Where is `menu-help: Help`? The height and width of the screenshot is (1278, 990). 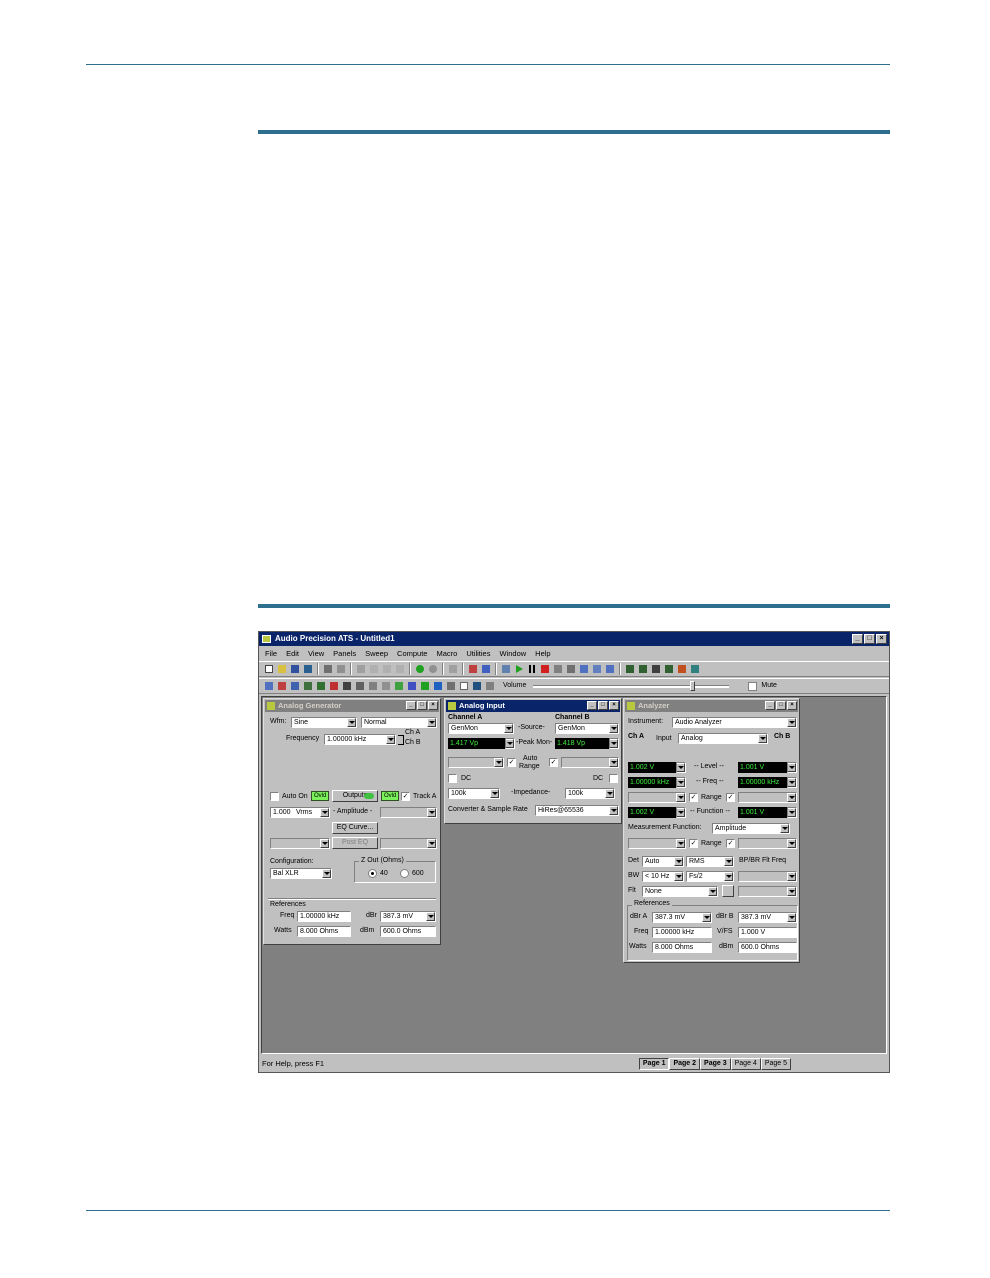 menu-help: Help is located at coordinates (542, 653).